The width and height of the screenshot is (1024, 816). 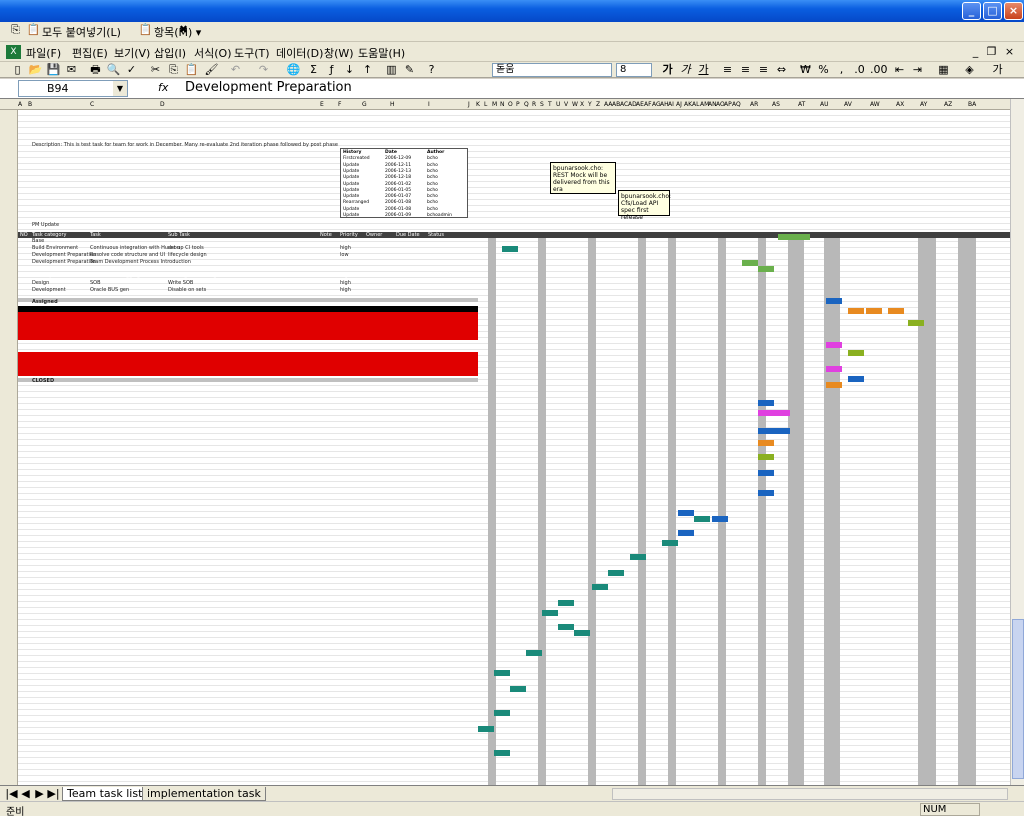 I want to click on column-header: AY, so click(x=923, y=104).